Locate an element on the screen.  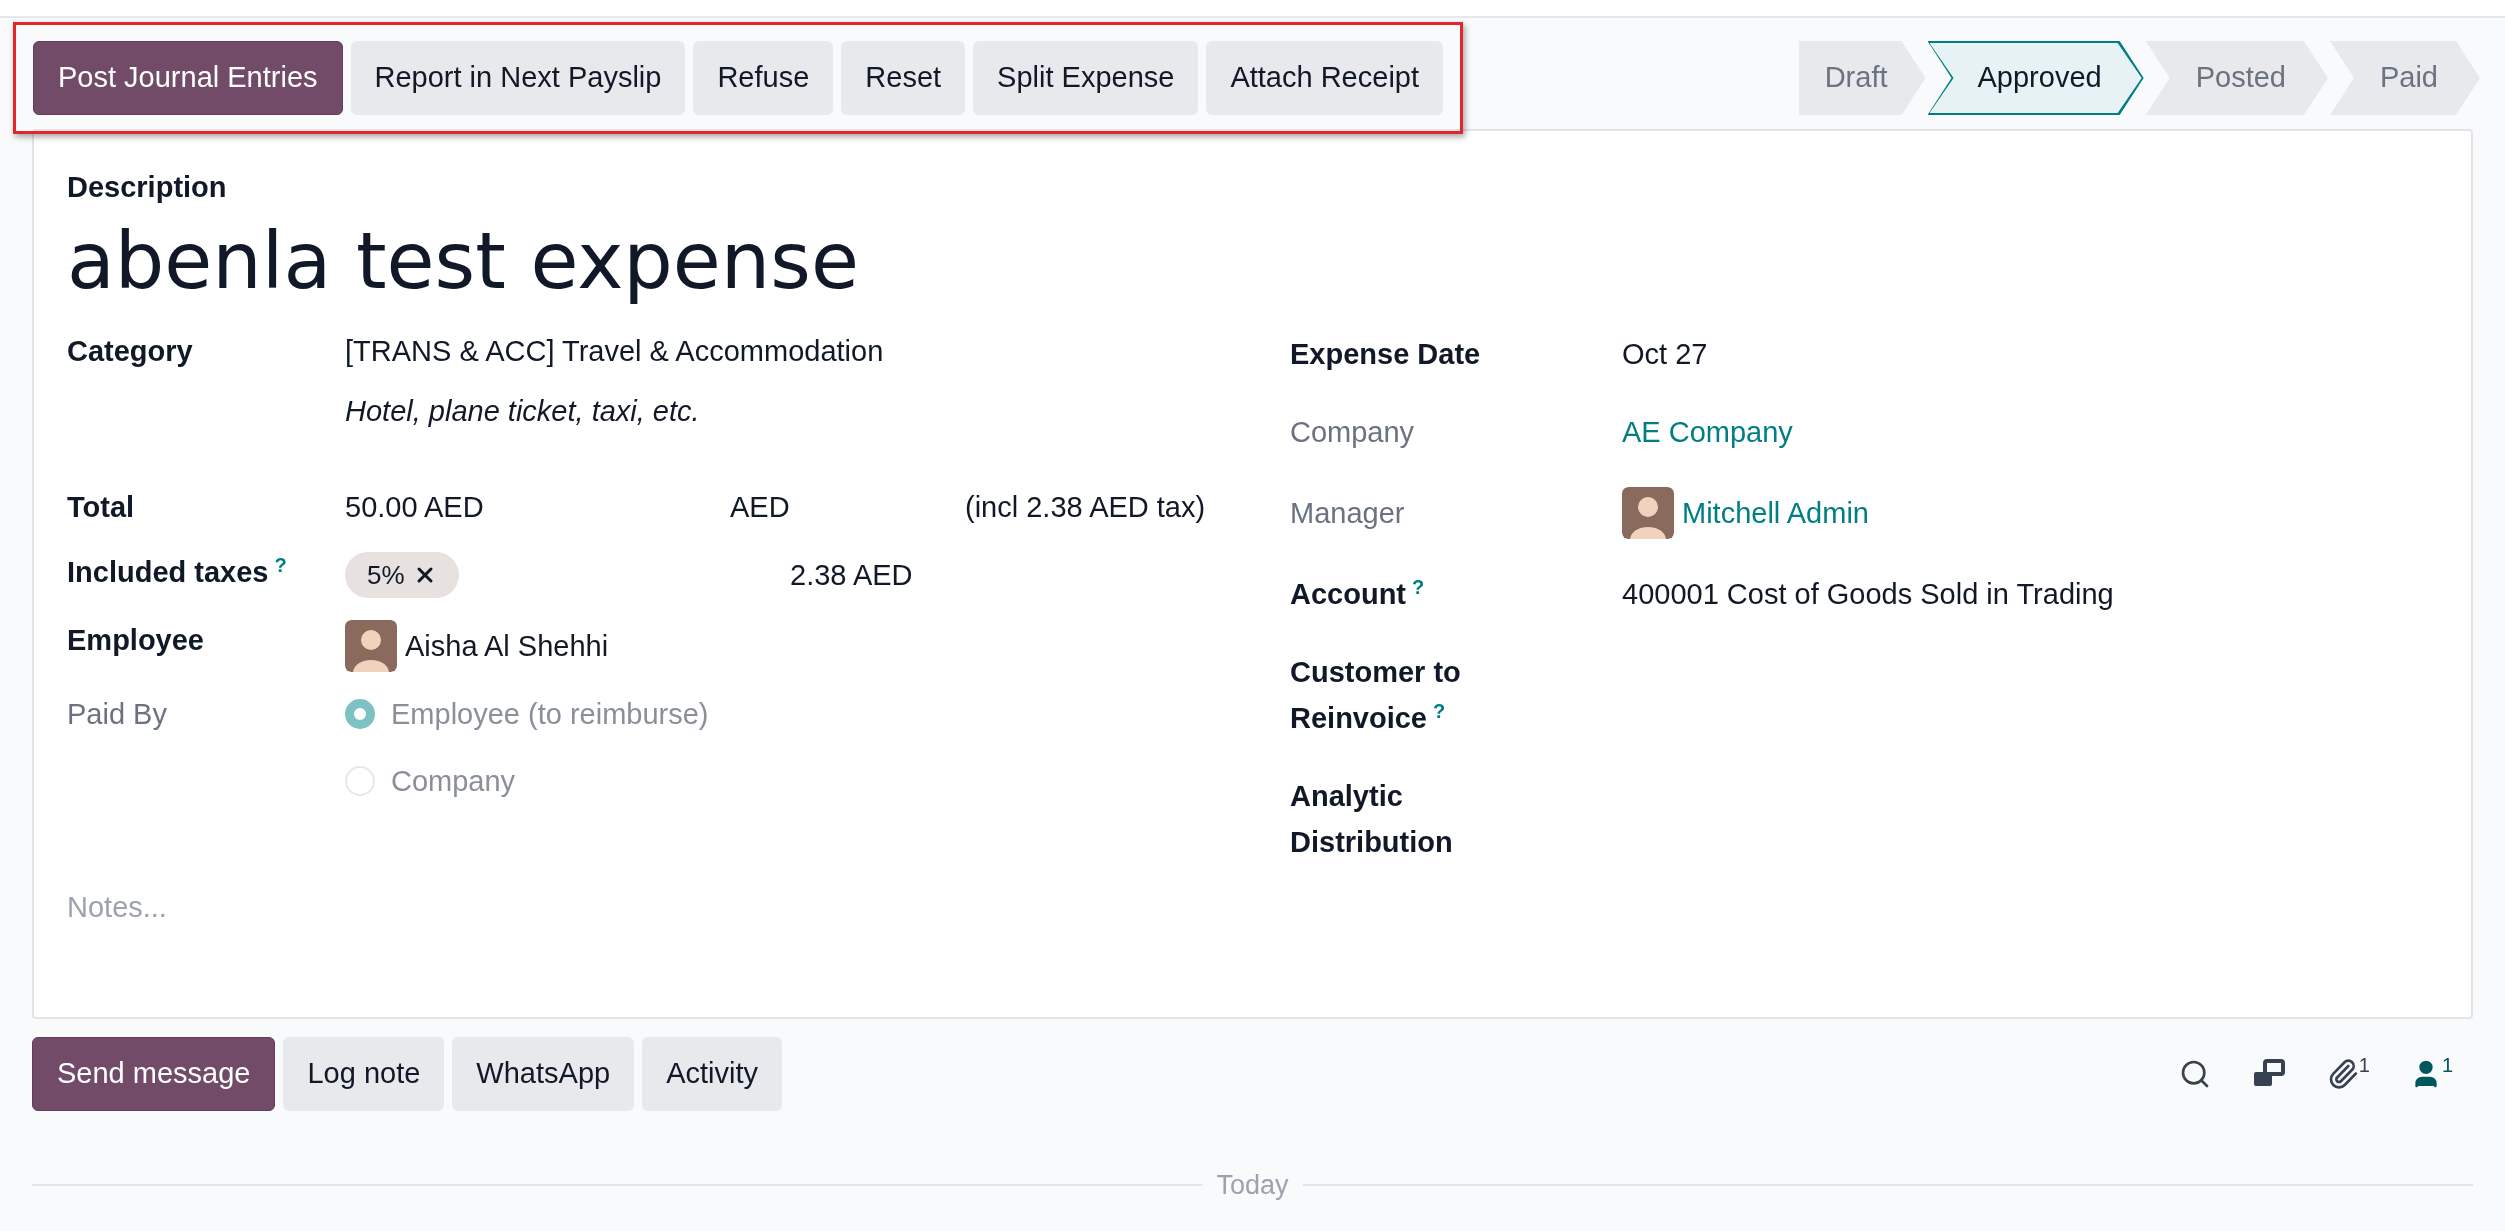
status-step: Paid is located at coordinates (2404, 78).